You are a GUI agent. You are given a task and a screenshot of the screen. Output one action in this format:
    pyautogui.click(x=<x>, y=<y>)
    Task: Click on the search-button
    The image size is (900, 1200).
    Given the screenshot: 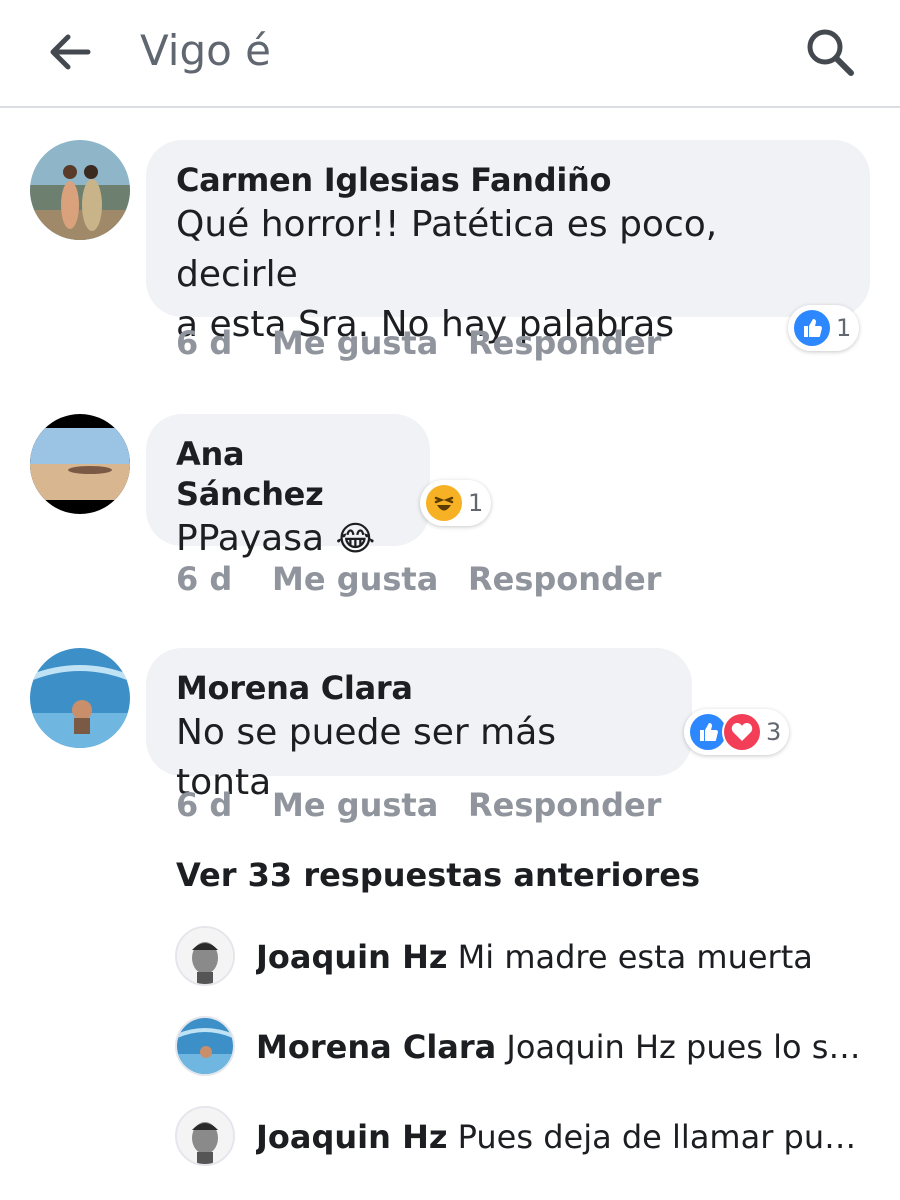 What is the action you would take?
    pyautogui.click(x=830, y=52)
    